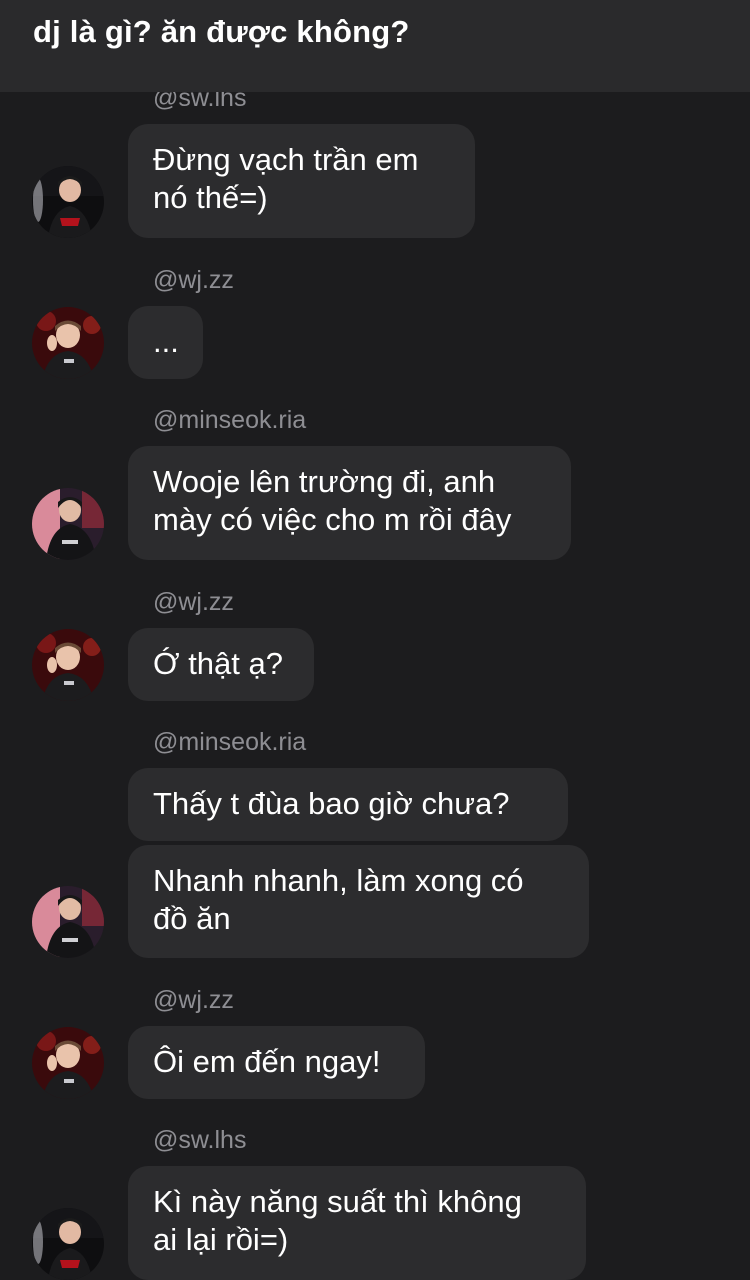  Describe the element at coordinates (301, 181) in the screenshot. I see `message-bubble: Đừng vạch trần em nó thế=)` at that location.